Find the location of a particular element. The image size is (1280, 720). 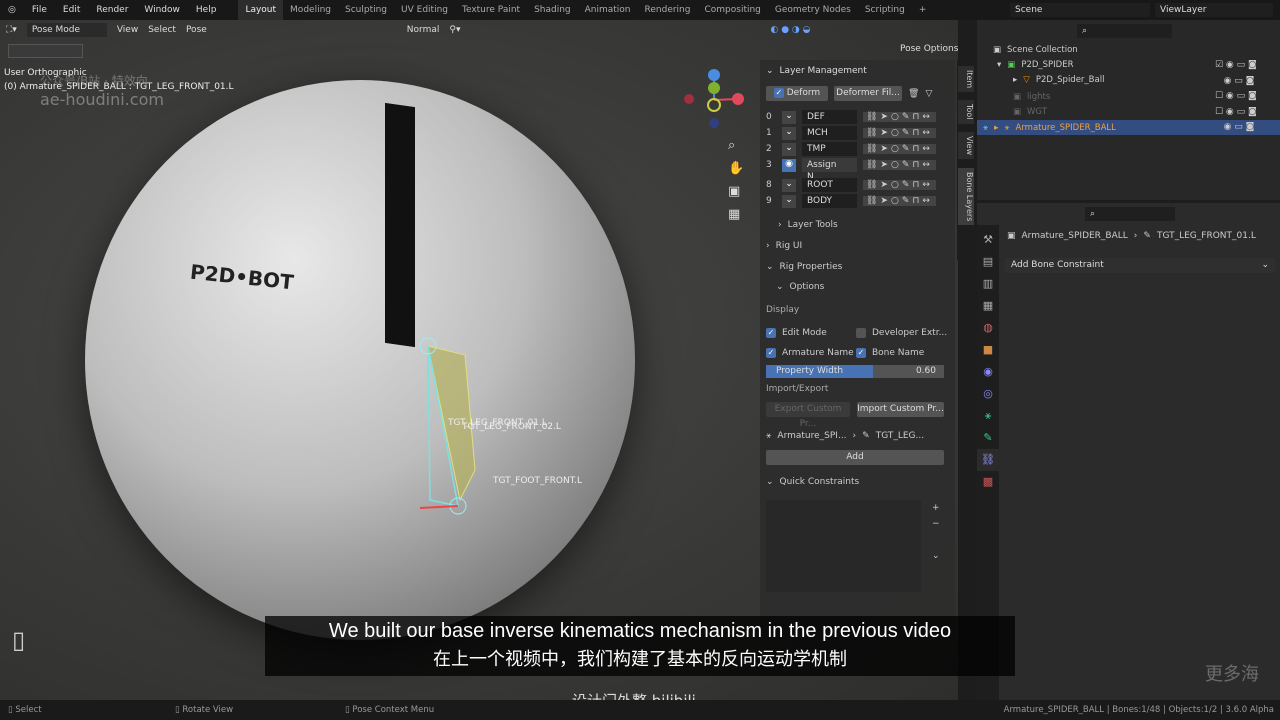

sidebar-tabs: Item Tool View Bone Layers is located at coordinates (966, 160).